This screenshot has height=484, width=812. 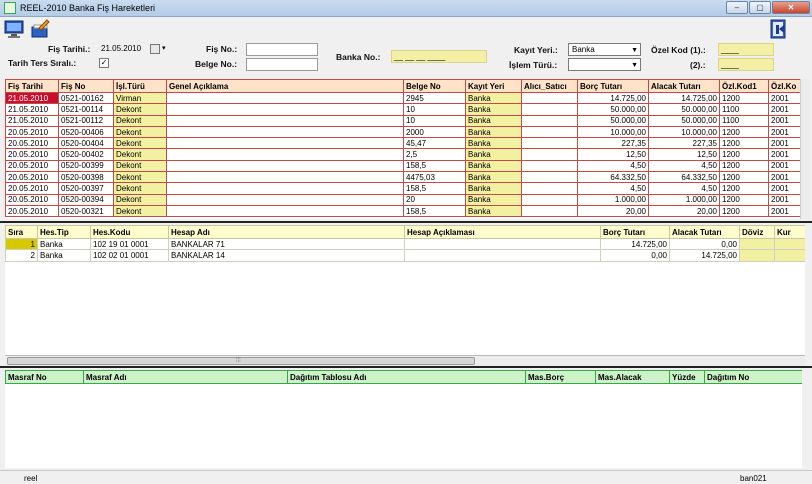 What do you see at coordinates (285, 86) in the screenshot?
I see `fis-grid-col-header: Genel Açıklama` at bounding box center [285, 86].